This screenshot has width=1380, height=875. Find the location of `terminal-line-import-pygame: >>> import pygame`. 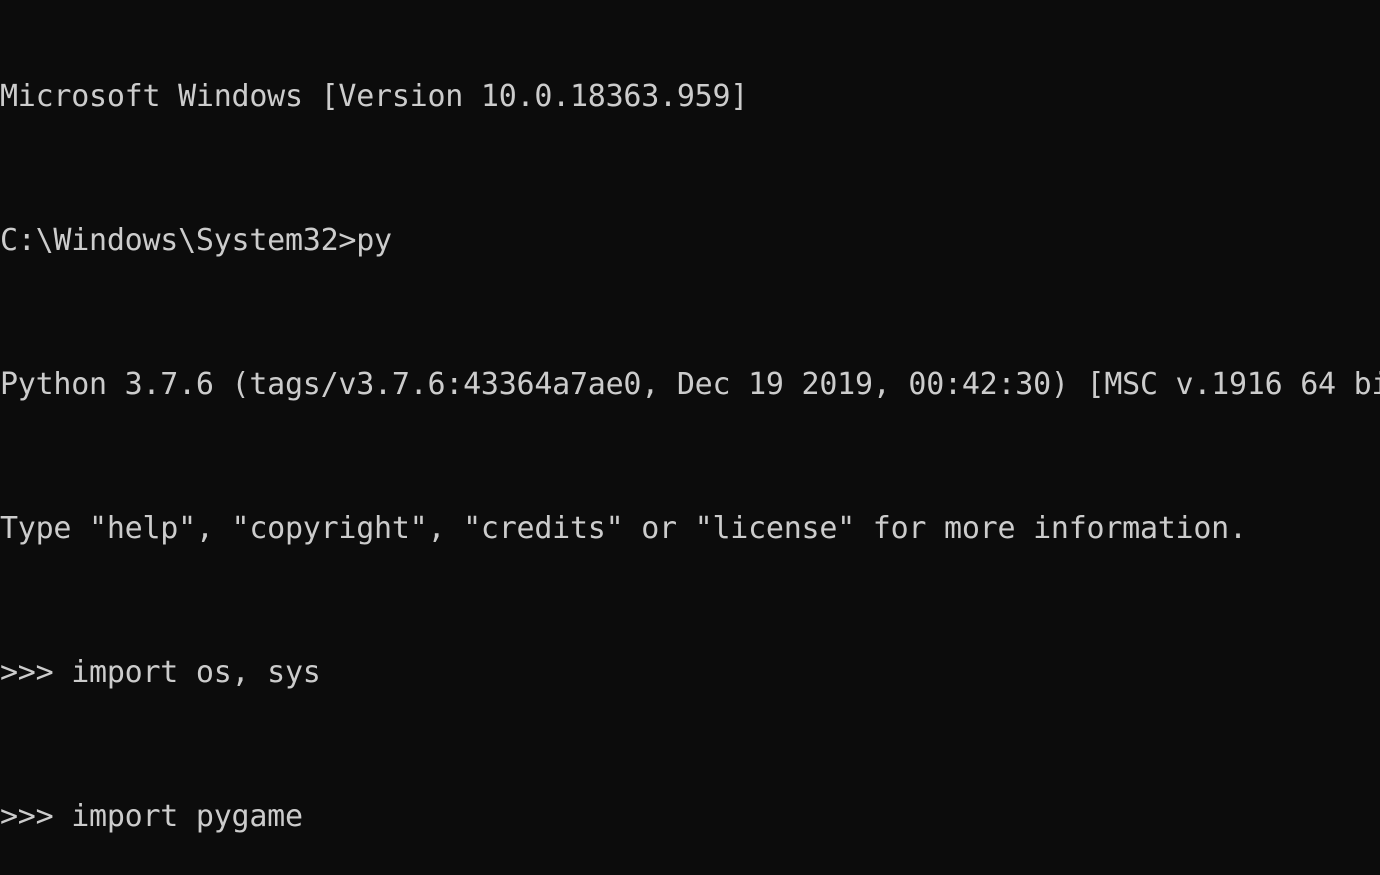

terminal-line-import-pygame: >>> import pygame is located at coordinates (151, 816).